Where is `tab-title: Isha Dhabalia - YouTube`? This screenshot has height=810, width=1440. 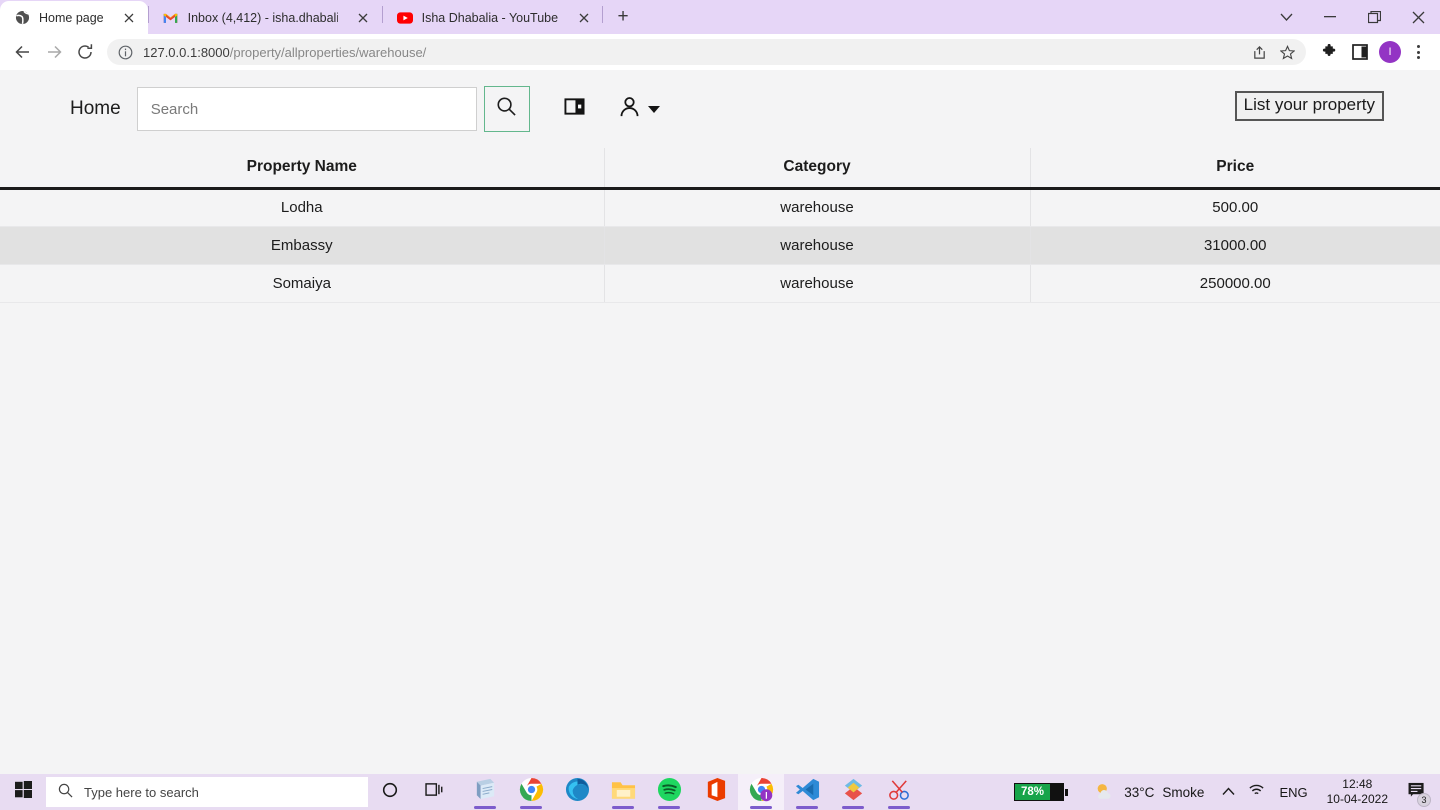
tab-title: Isha Dhabalia - YouTube is located at coordinates (490, 17).